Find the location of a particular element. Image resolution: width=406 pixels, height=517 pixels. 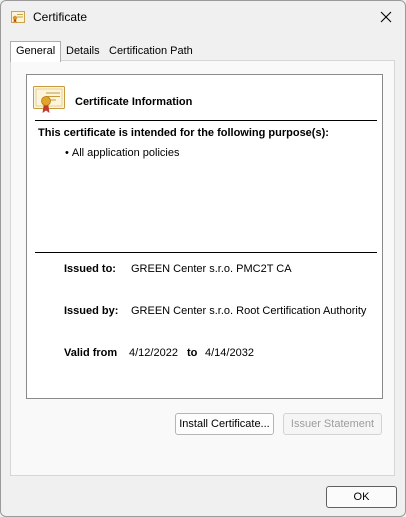

certificate-info-heading: Certificate Information is located at coordinates (134, 102).